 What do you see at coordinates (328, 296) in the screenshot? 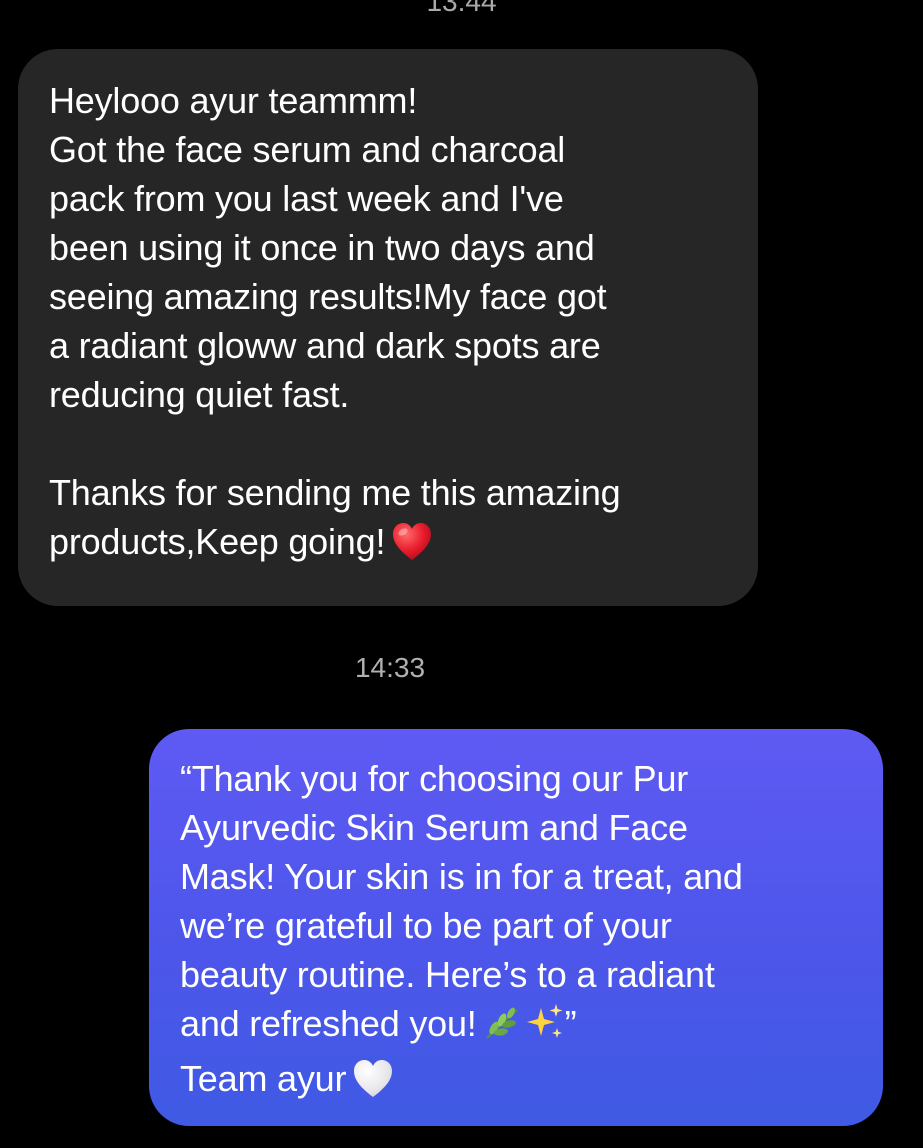
I see `message-line: seeing amazing results!My face got` at bounding box center [328, 296].